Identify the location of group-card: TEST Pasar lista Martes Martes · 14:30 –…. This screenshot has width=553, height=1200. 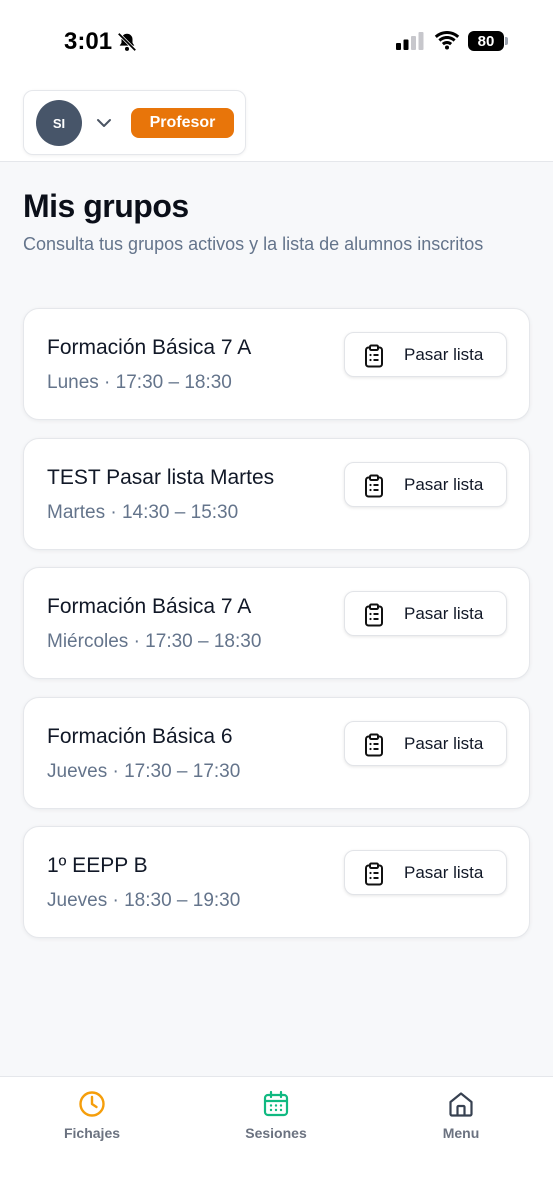
(276, 493).